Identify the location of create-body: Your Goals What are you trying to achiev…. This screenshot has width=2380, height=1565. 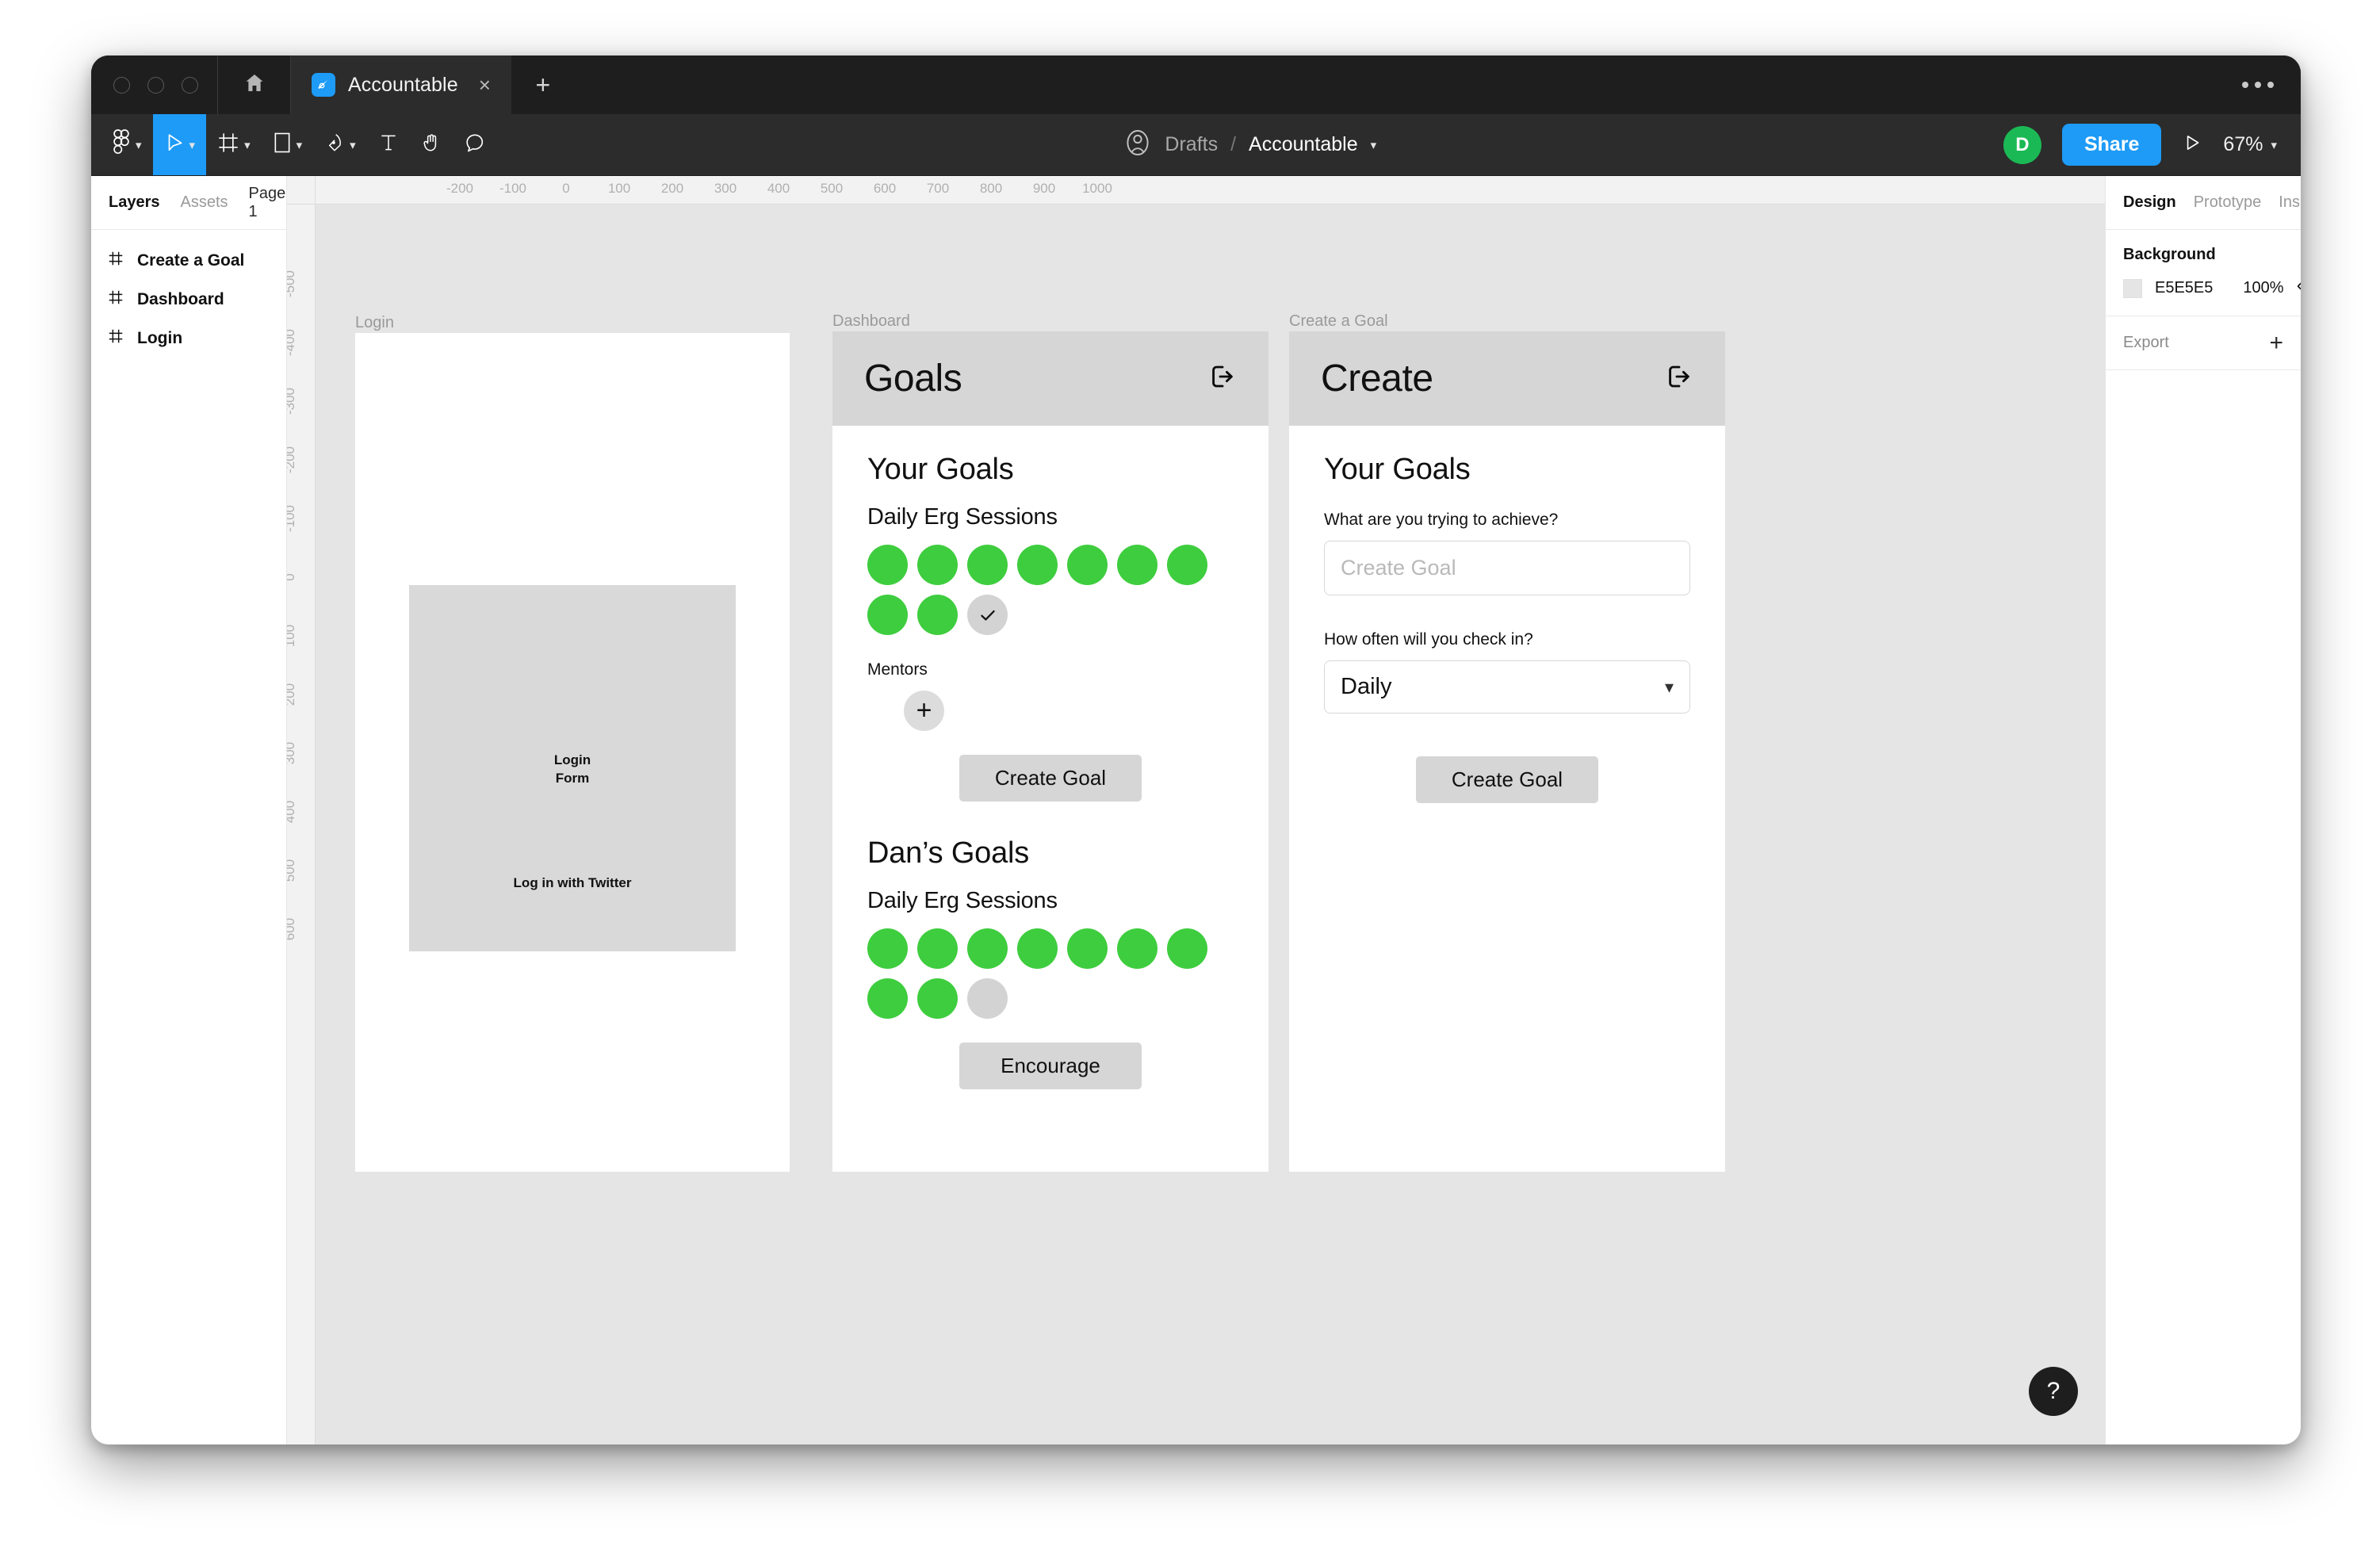
(1507, 614).